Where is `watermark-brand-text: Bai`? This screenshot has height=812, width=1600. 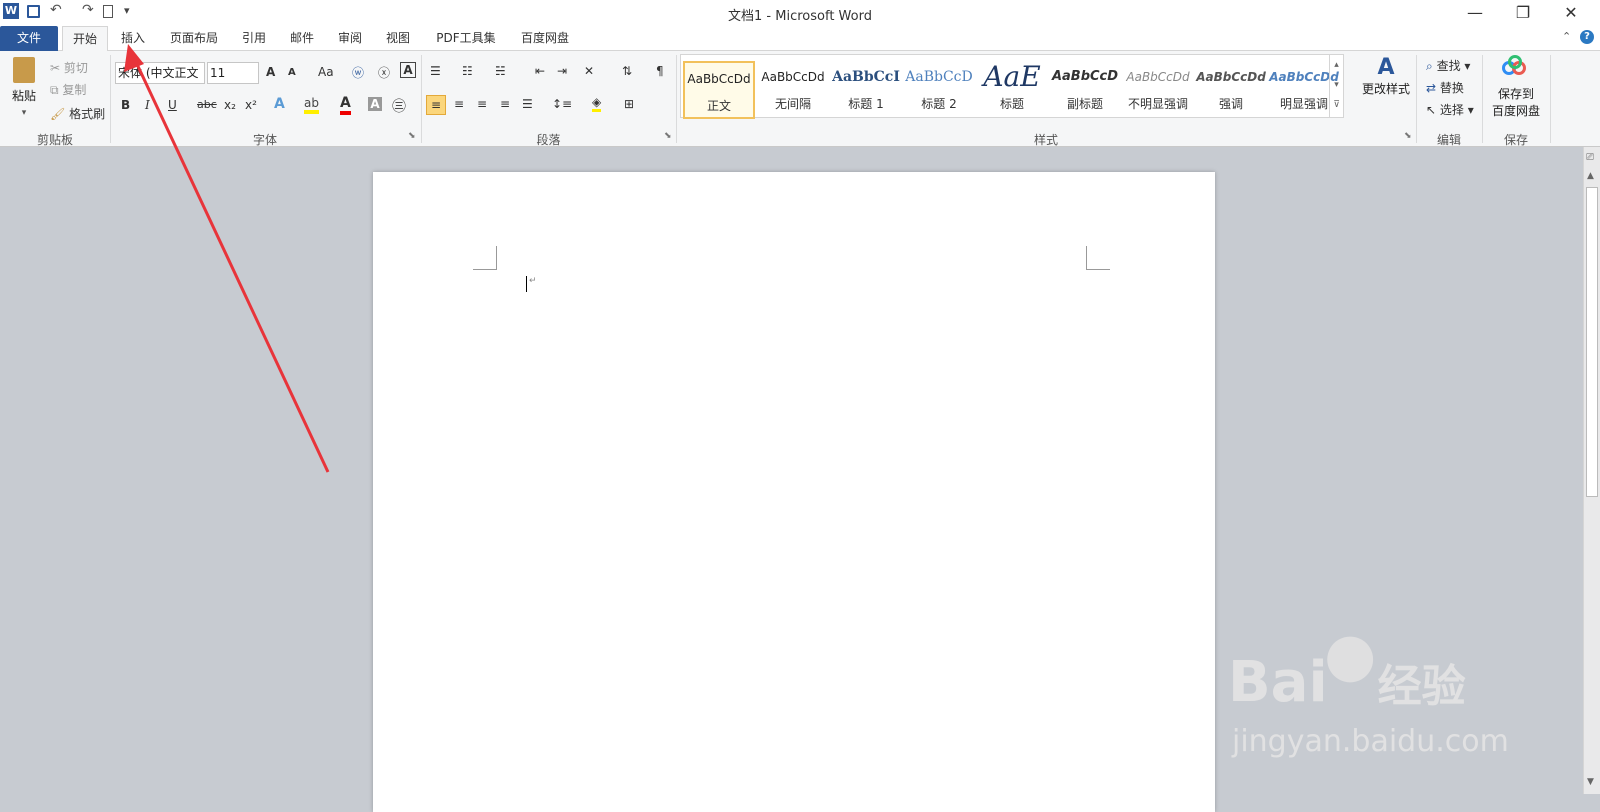 watermark-brand-text: Bai is located at coordinates (1278, 682).